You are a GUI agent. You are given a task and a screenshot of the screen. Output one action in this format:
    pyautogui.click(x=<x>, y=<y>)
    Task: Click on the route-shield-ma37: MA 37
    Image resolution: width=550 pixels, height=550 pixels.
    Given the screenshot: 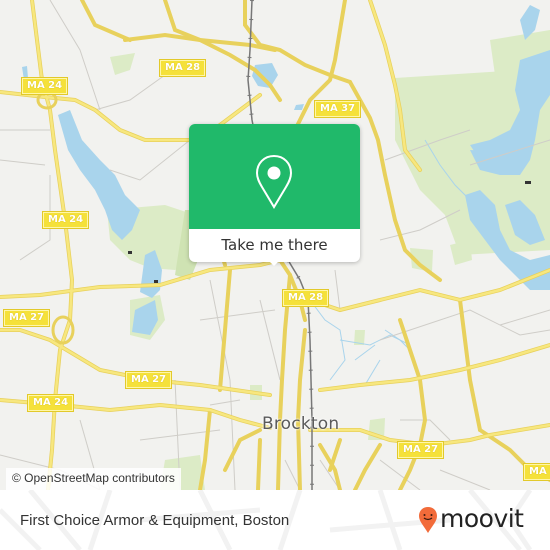 What is the action you would take?
    pyautogui.click(x=337, y=109)
    